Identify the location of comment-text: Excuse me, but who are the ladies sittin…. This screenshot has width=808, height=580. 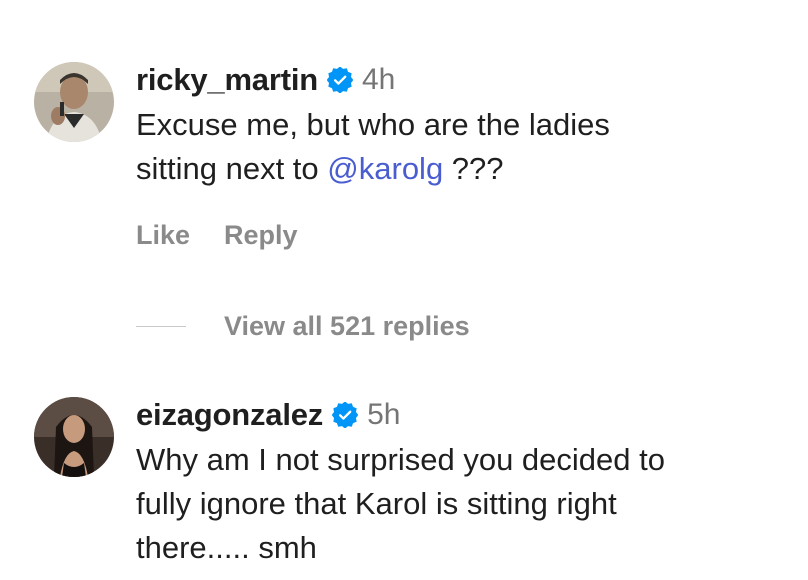
(461, 147).